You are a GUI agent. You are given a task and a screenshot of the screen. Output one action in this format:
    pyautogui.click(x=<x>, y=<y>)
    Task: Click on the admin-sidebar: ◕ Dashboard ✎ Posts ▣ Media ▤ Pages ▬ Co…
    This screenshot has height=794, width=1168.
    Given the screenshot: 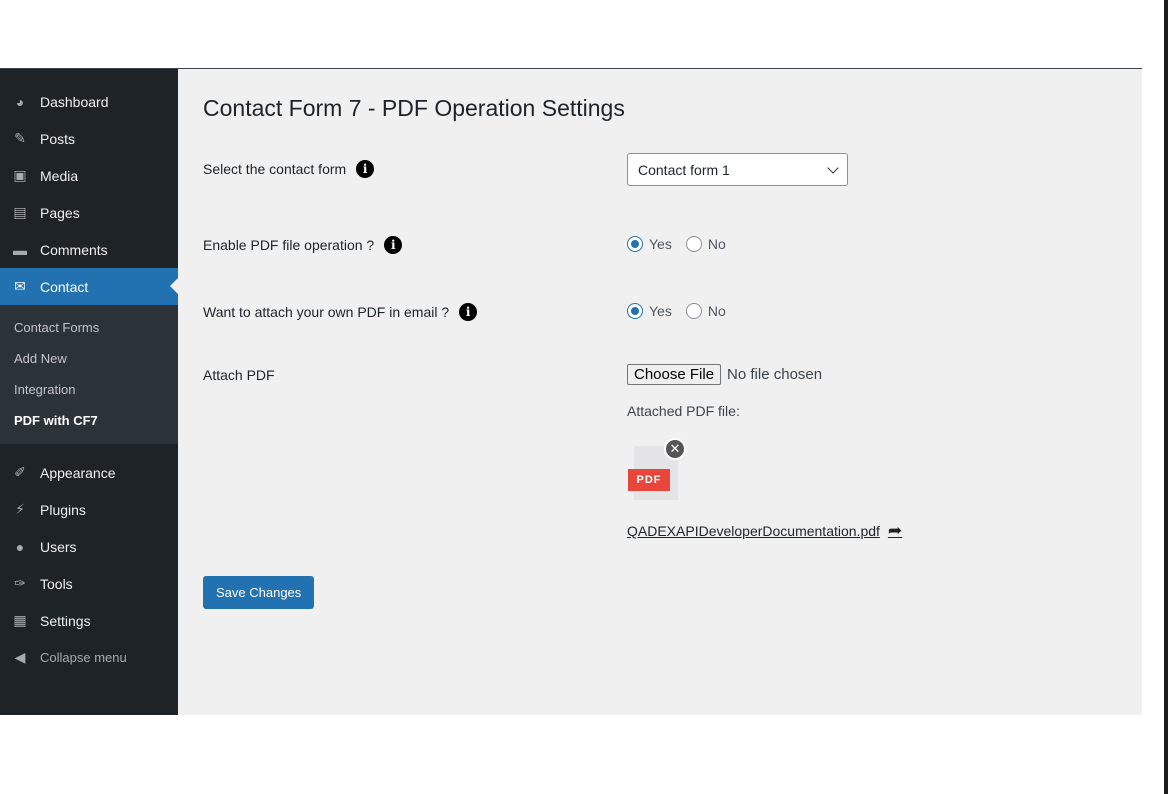 What is the action you would take?
    pyautogui.click(x=89, y=392)
    